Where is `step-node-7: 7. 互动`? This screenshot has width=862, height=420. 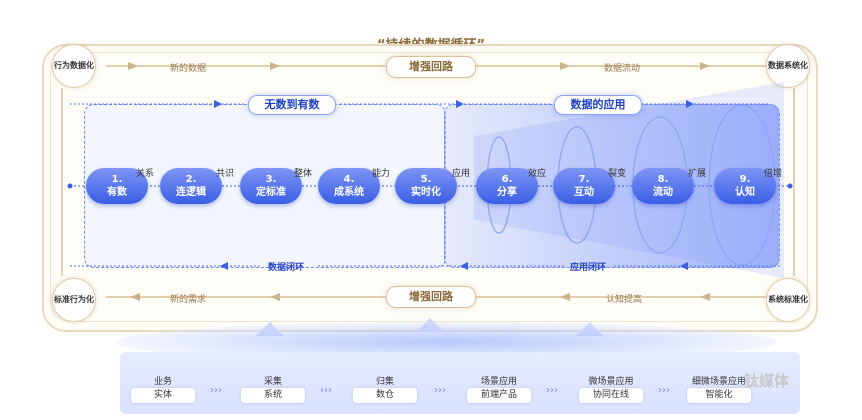 step-node-7: 7. 互动 is located at coordinates (584, 186).